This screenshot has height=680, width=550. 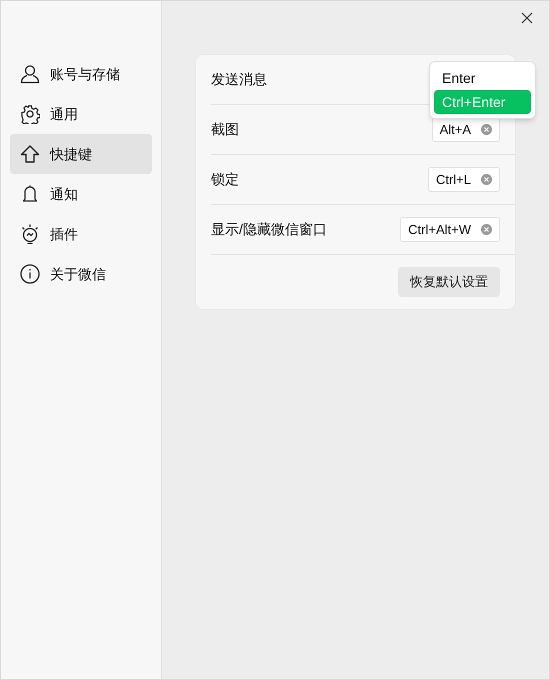 What do you see at coordinates (81, 74) in the screenshot?
I see `sidebar-item: 账号与存储` at bounding box center [81, 74].